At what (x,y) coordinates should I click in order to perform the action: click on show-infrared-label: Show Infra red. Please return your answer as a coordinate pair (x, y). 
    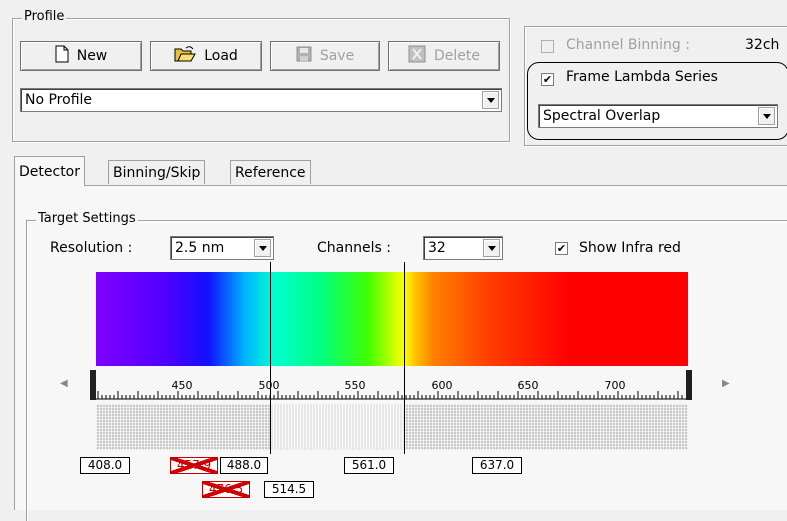
    Looking at the image, I should click on (630, 248).